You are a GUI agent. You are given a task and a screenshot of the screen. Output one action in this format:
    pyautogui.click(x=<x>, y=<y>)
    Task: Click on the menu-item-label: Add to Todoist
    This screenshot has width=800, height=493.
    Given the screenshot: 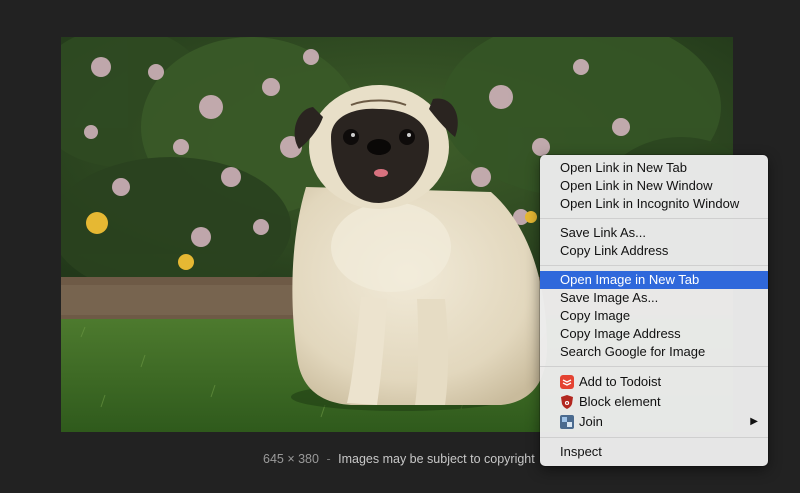 What is the action you would take?
    pyautogui.click(x=620, y=381)
    